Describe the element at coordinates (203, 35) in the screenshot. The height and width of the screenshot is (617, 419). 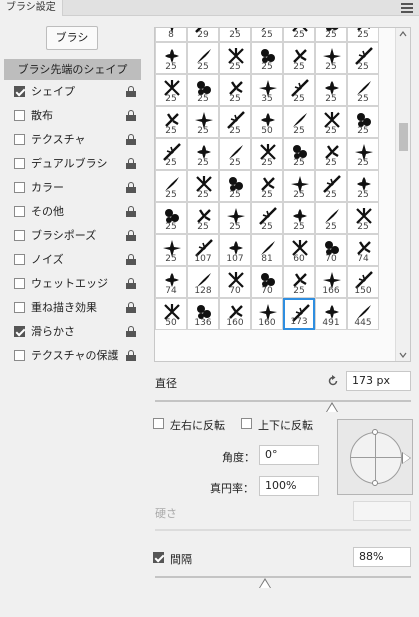
I see `brush-tip-cell: 29` at that location.